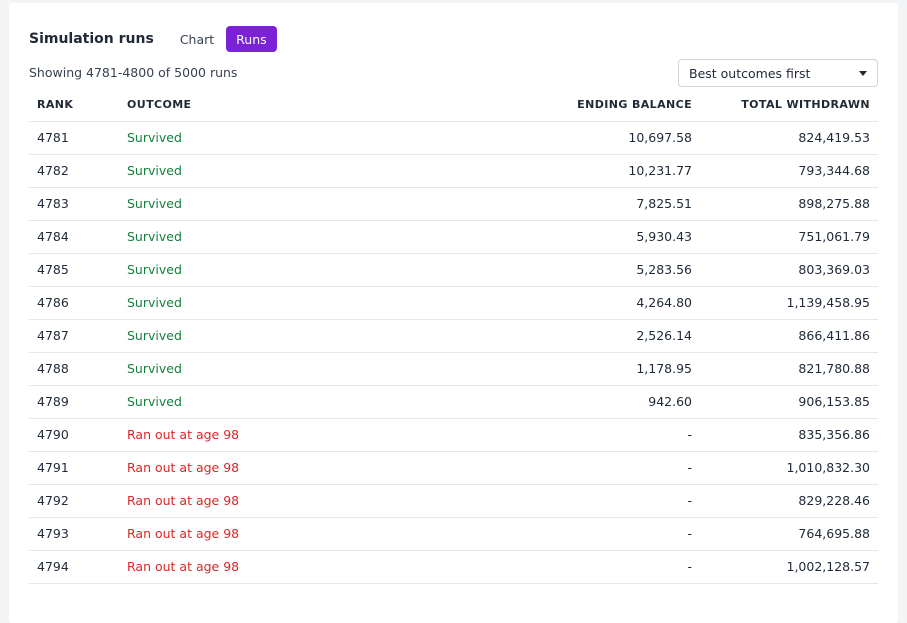 The width and height of the screenshot is (907, 623). Describe the element at coordinates (574, 237) in the screenshot. I see `ending-balance-cell: 5,930.43` at that location.